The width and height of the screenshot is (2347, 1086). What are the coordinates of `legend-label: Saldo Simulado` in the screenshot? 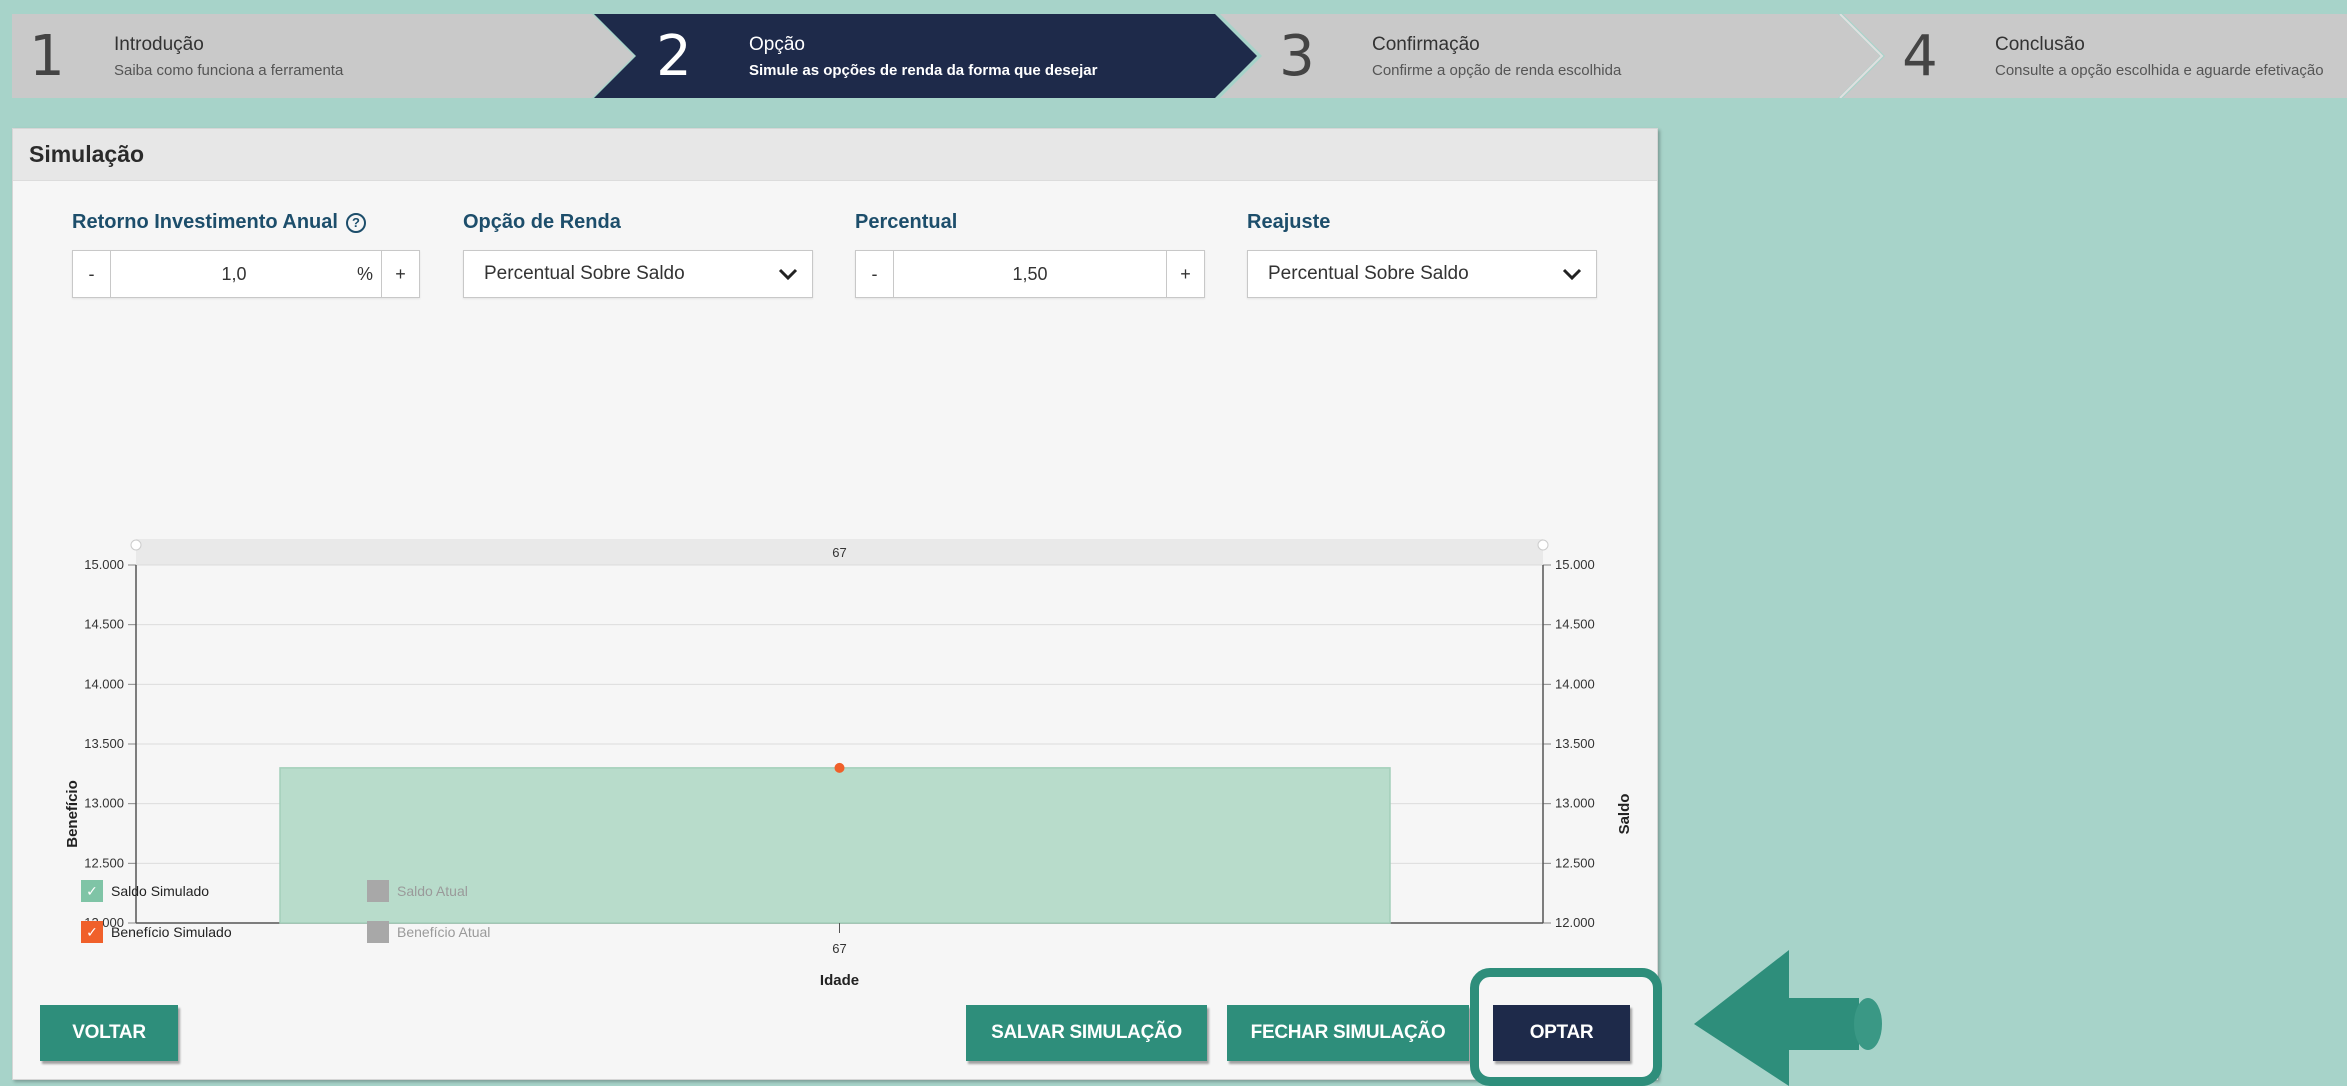 It's located at (160, 891).